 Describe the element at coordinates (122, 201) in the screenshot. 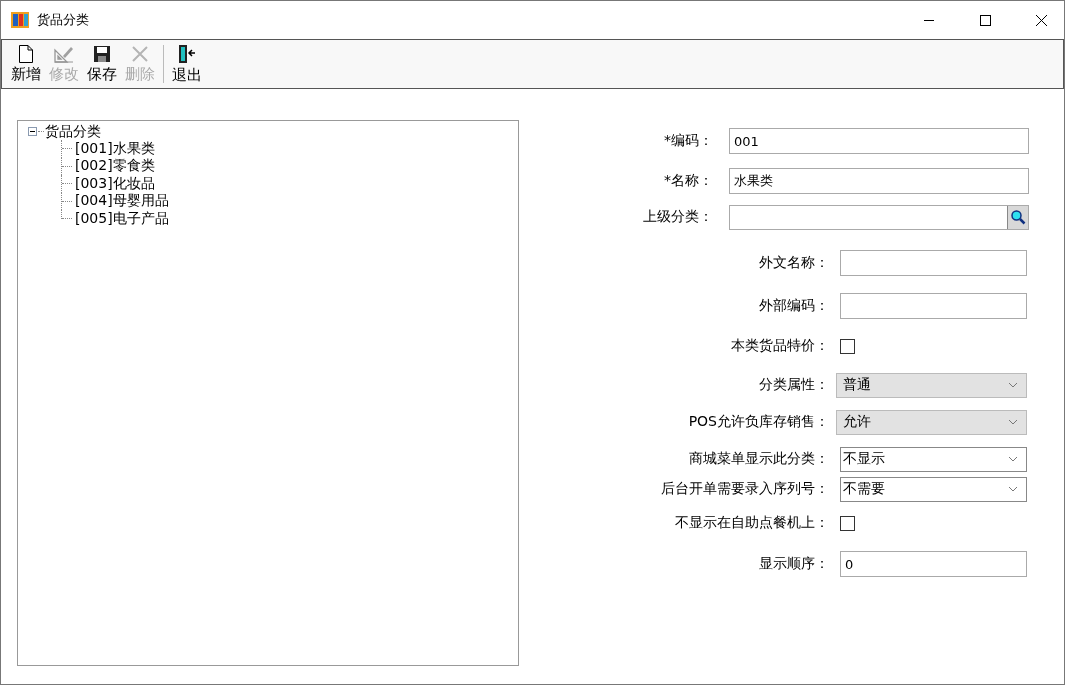

I see `tree-item: [004]母婴用品` at that location.